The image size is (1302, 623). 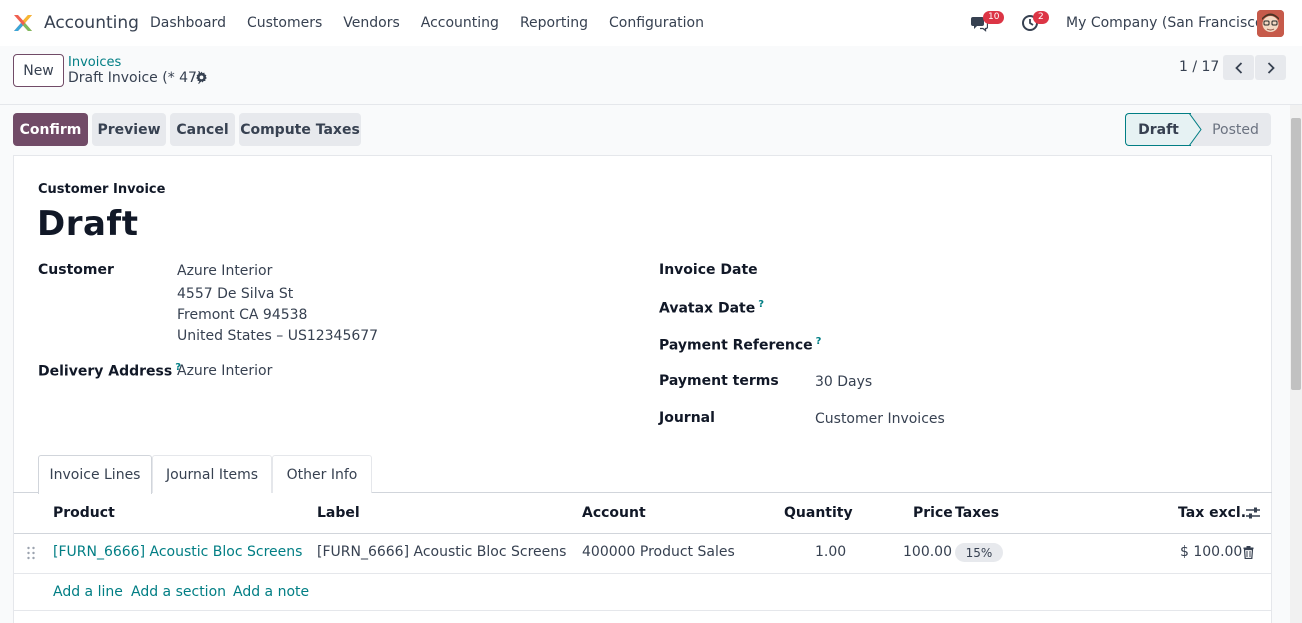 I want to click on app-name: Accounting, so click(x=91, y=23).